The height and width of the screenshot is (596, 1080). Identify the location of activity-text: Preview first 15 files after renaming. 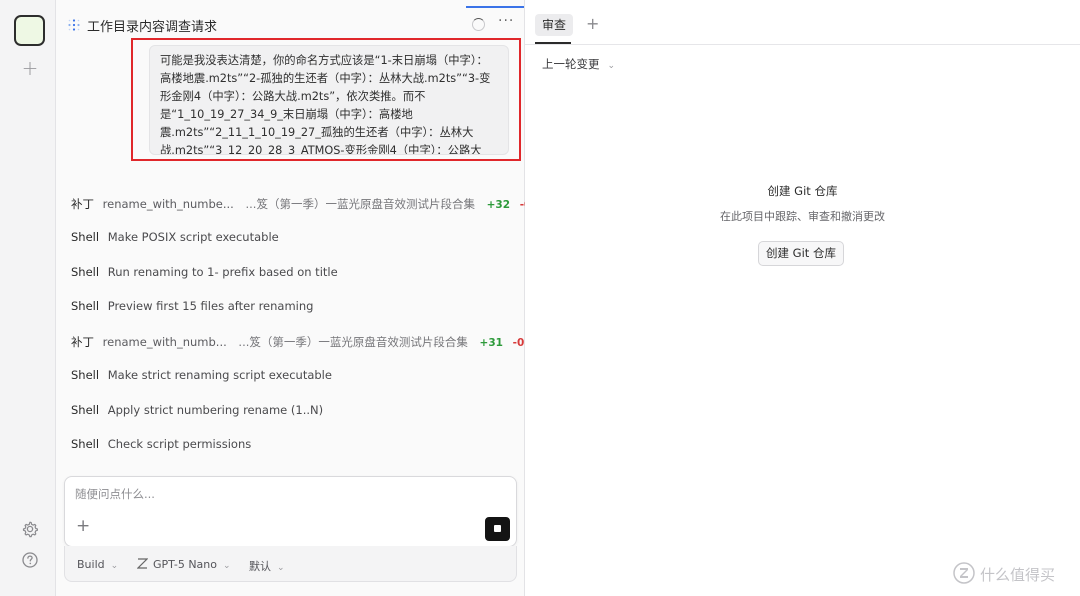
(210, 306).